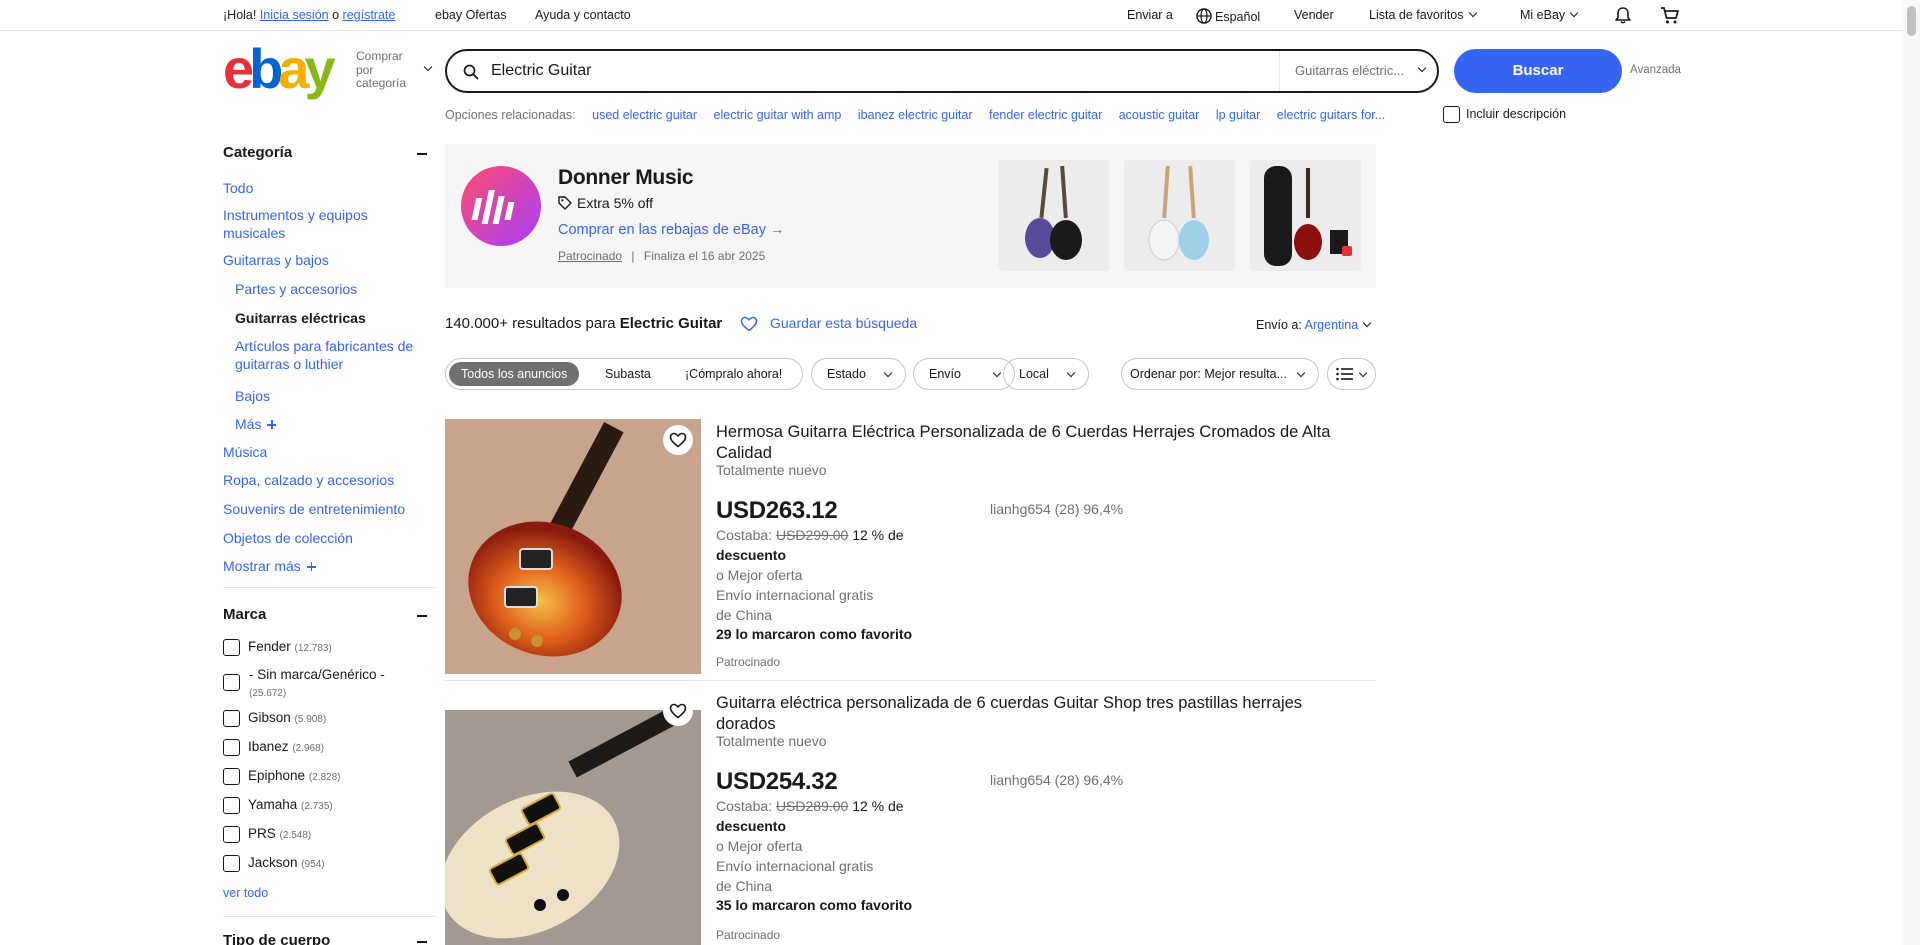 The height and width of the screenshot is (945, 1920). What do you see at coordinates (514, 374) in the screenshot?
I see `tab-all-listings: Todos los anuncios` at bounding box center [514, 374].